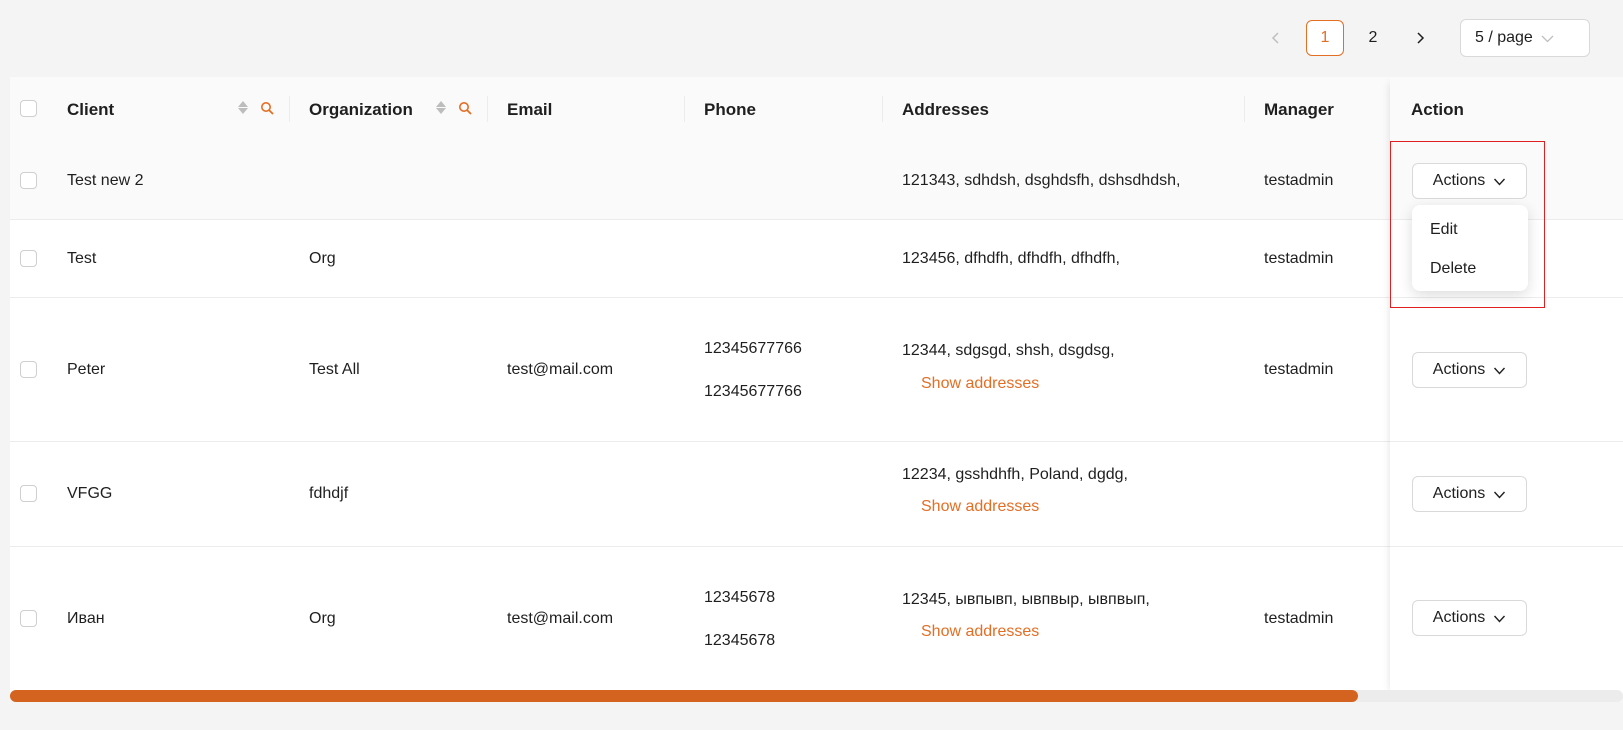 The image size is (1623, 730). I want to click on chevron-left-icon, so click(1275, 38).